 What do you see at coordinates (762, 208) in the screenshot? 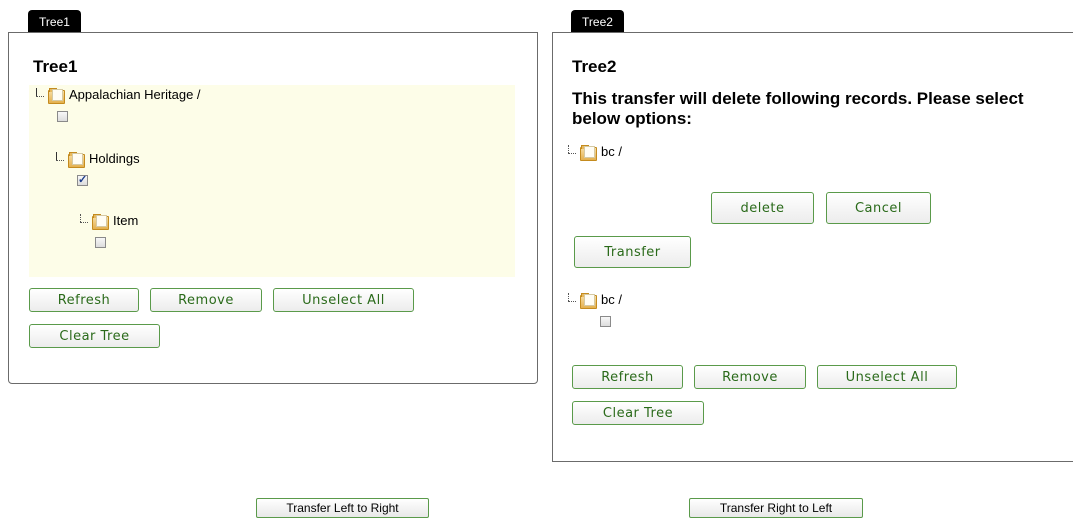
I see `delete-button: delete` at bounding box center [762, 208].